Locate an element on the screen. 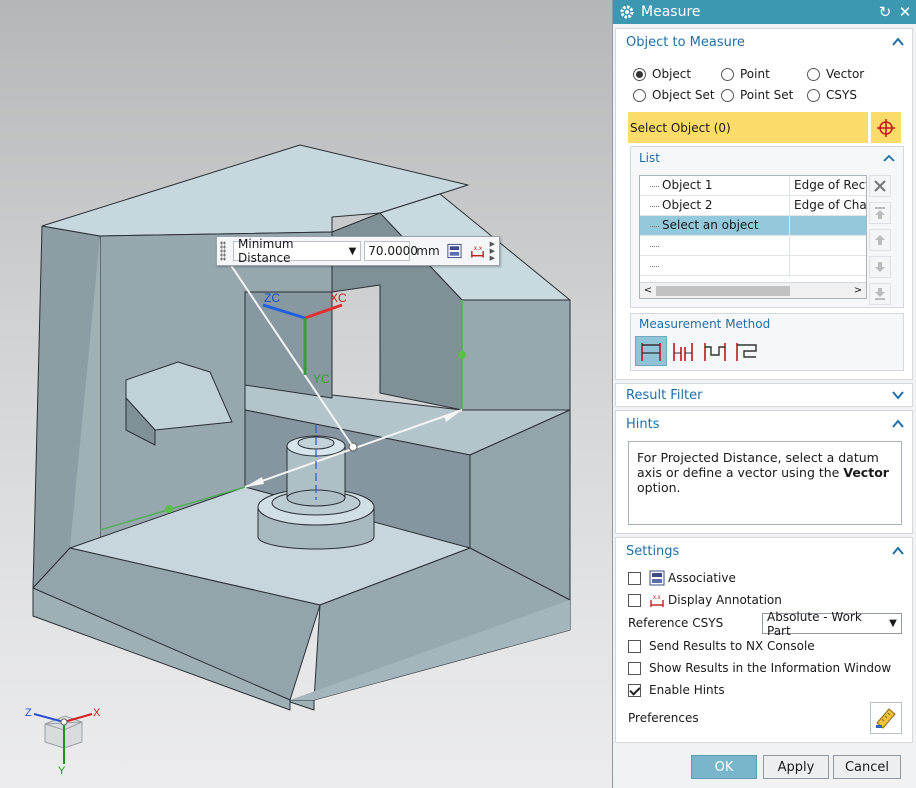 The image size is (916, 788). view-triad: Z X Y is located at coordinates (65, 740).